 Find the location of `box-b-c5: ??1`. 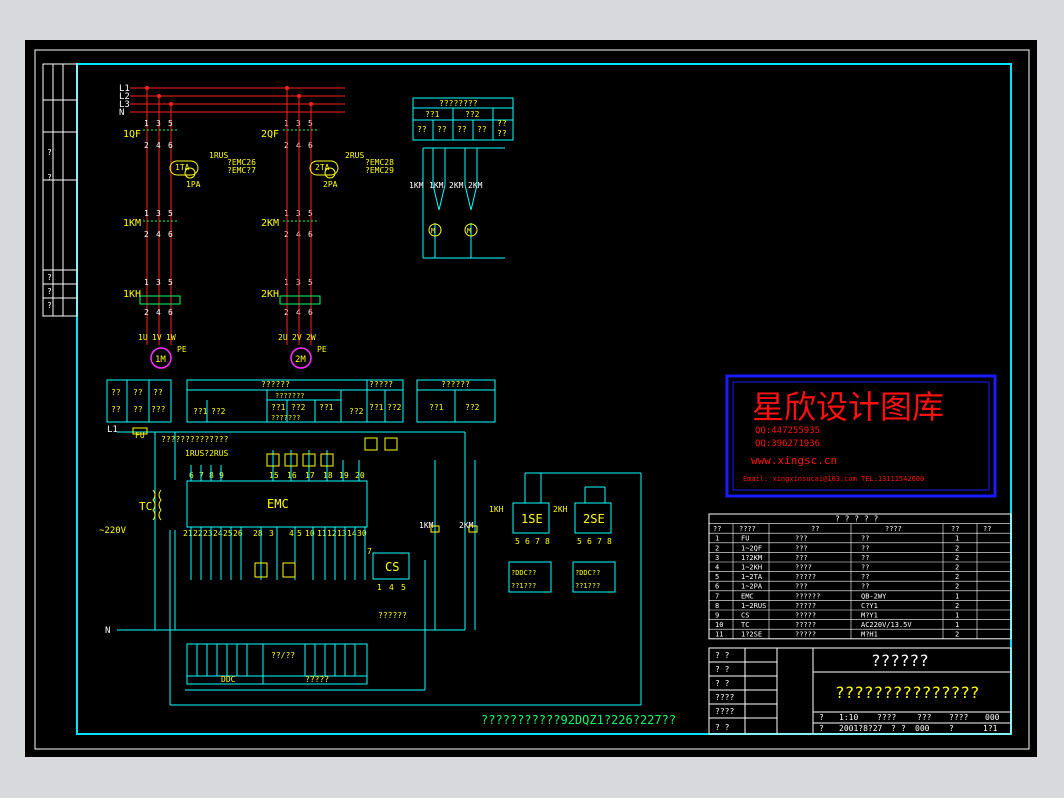

box-b-c5: ??1 is located at coordinates (326, 407).